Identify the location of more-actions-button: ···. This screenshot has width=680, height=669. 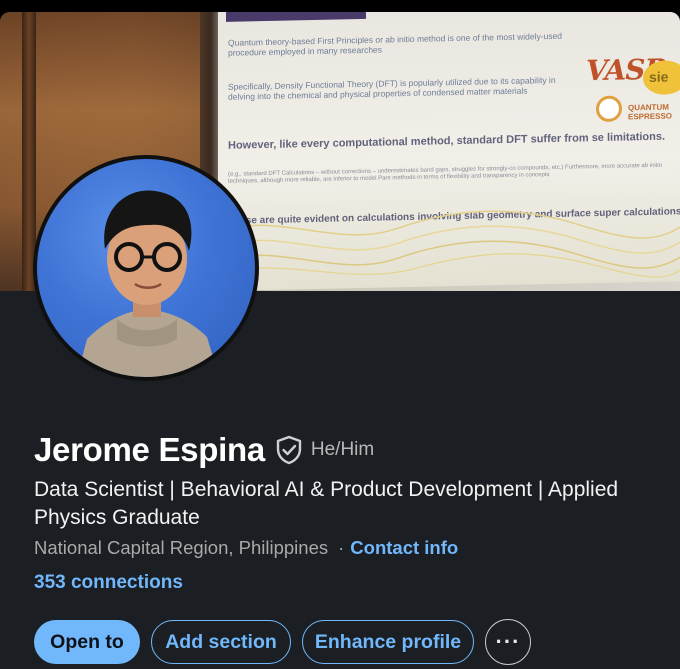
(508, 642).